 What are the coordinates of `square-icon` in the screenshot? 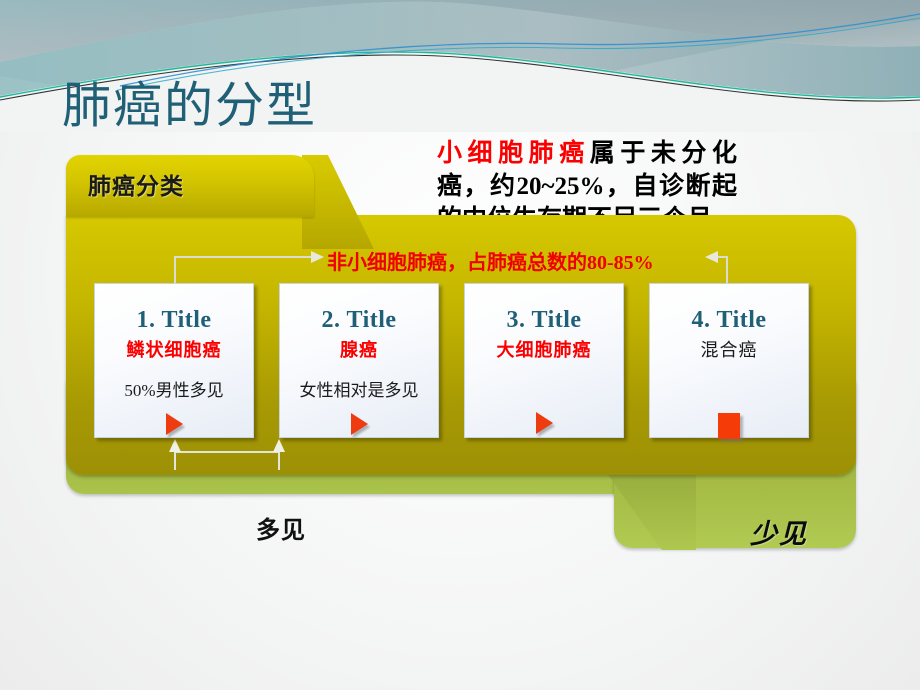 It's located at (729, 426).